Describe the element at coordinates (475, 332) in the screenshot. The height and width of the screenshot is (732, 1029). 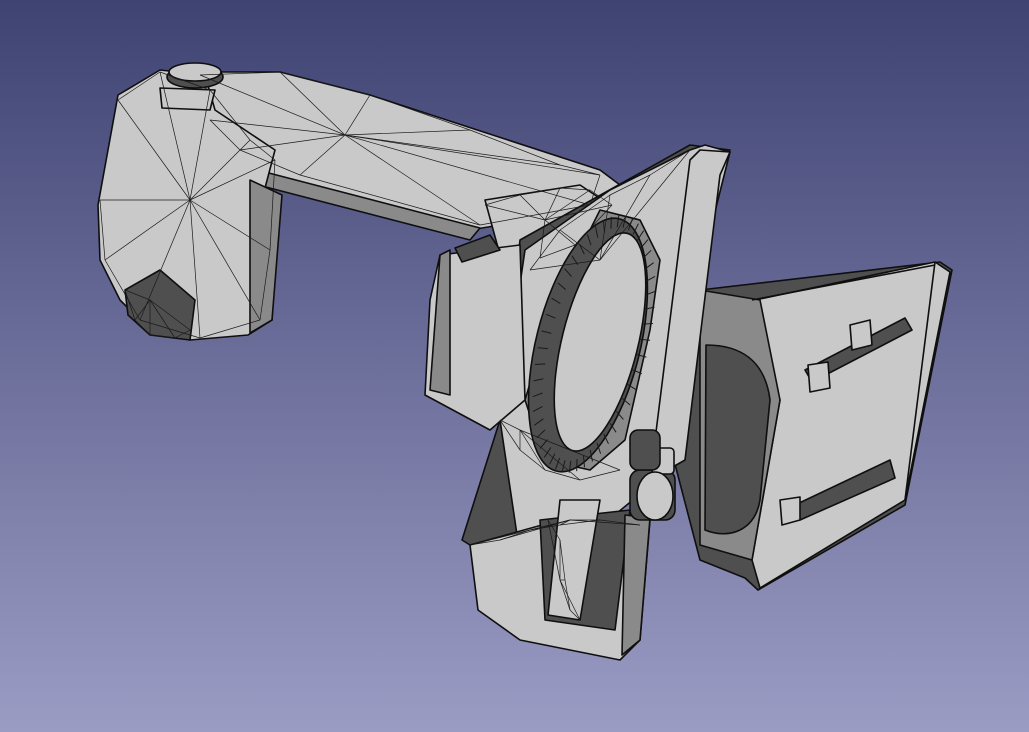
I see `inner-box` at that location.